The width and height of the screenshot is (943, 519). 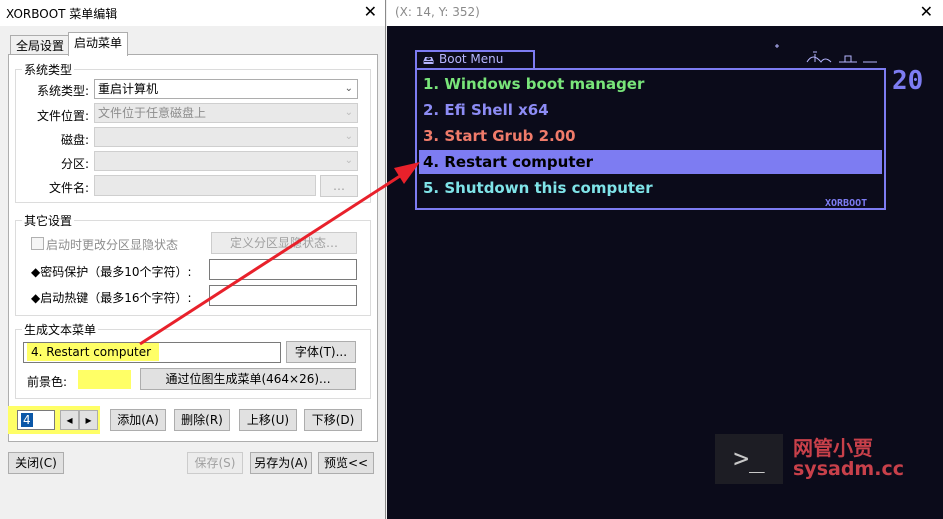 I want to click on system-type-label: 系统类型:, so click(x=62, y=91).